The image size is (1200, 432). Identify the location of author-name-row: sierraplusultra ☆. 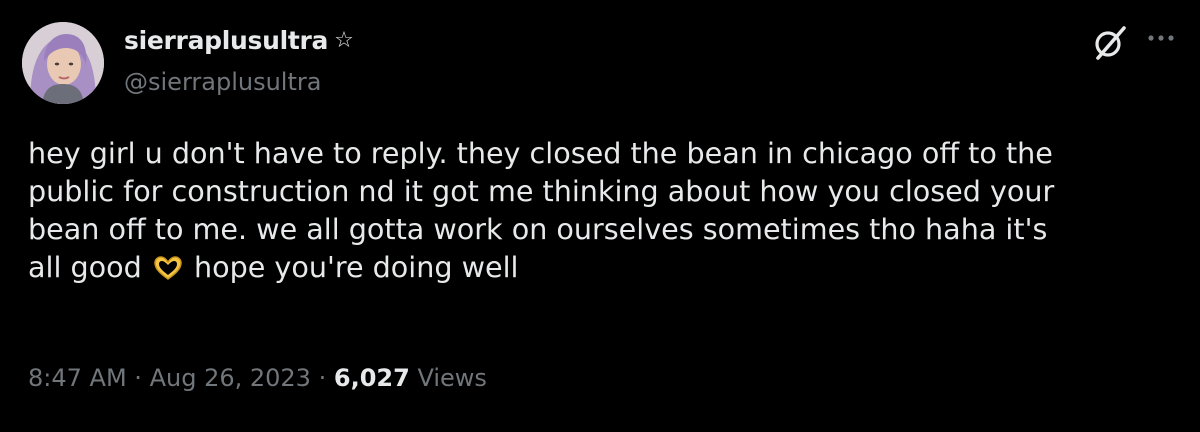
(239, 40).